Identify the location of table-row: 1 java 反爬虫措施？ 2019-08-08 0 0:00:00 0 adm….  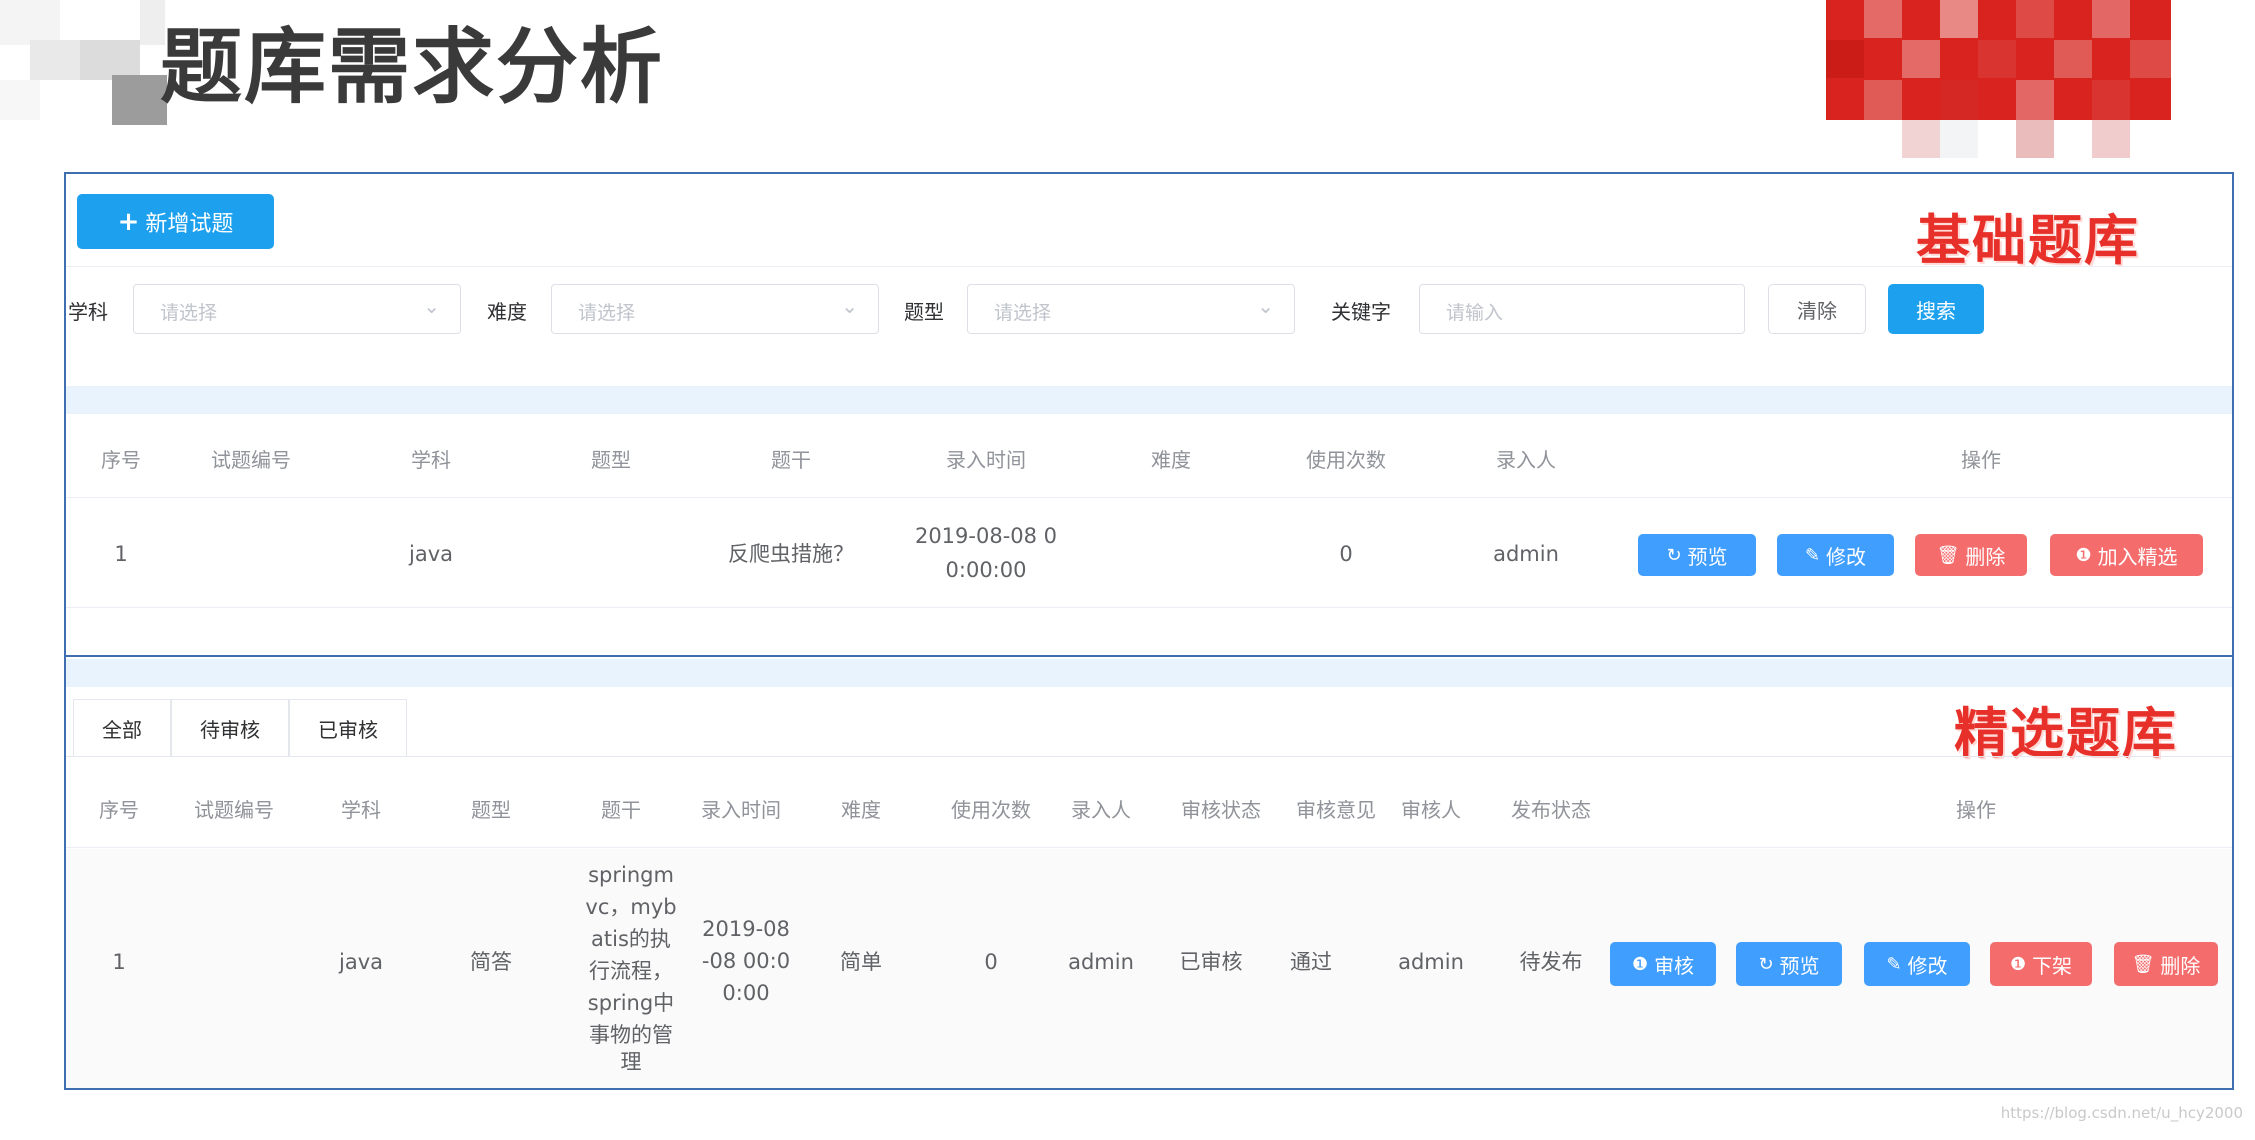
(1149, 554).